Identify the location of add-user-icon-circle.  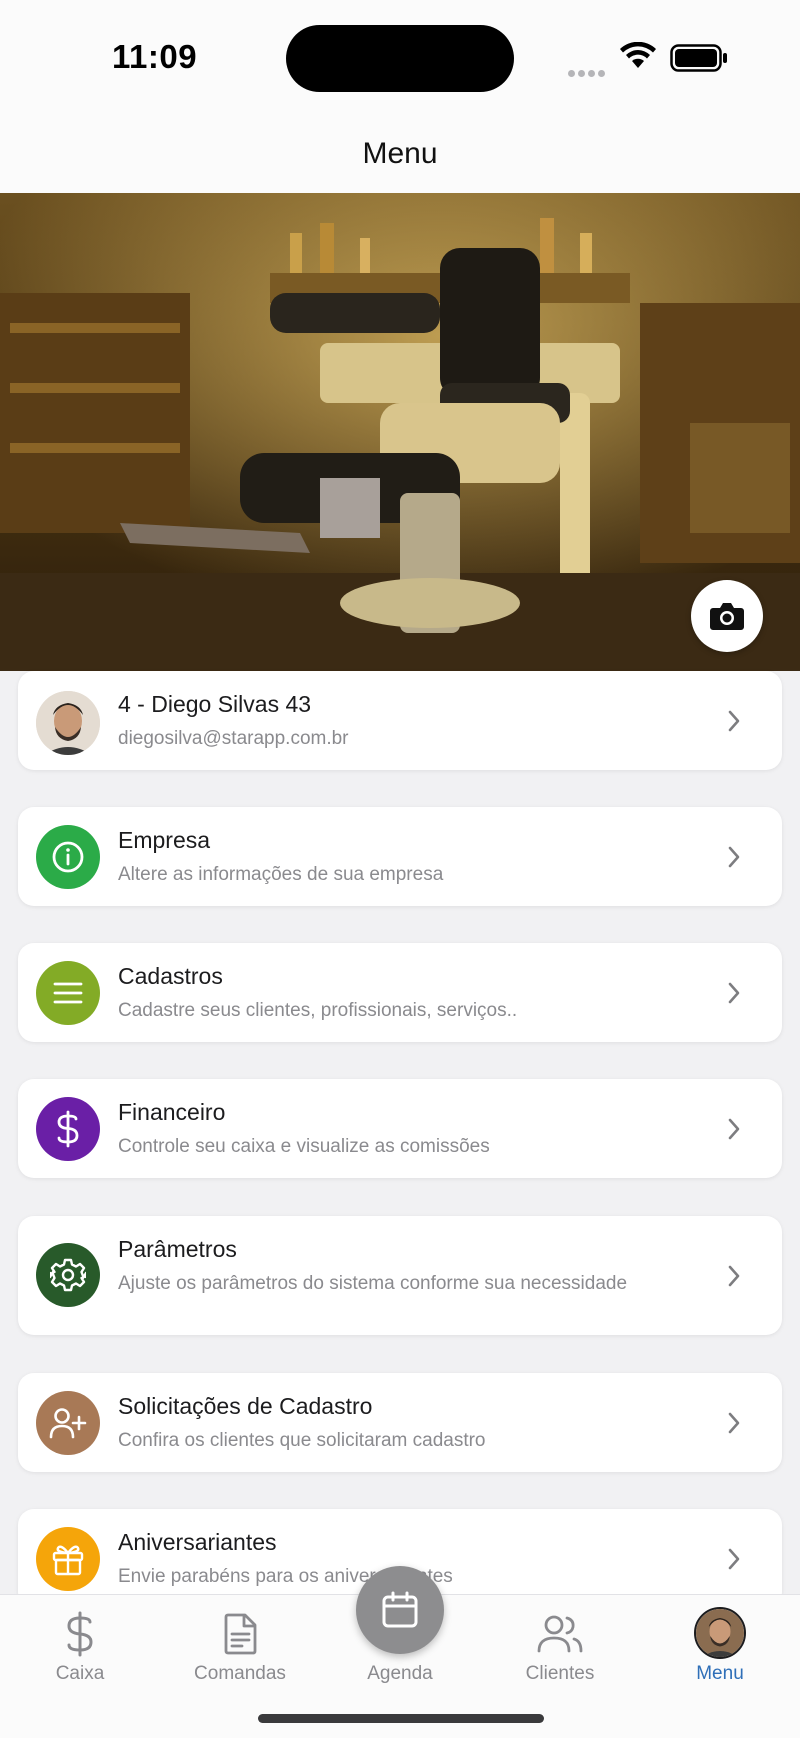
(68, 1423).